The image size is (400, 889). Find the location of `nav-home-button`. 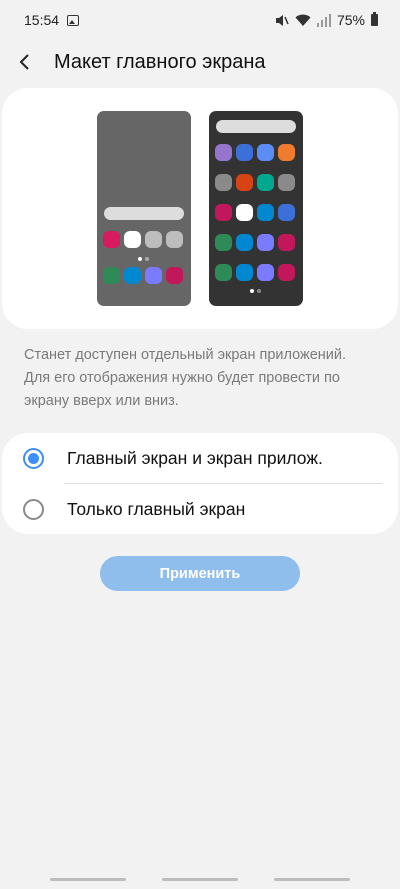

nav-home-button is located at coordinates (200, 879).